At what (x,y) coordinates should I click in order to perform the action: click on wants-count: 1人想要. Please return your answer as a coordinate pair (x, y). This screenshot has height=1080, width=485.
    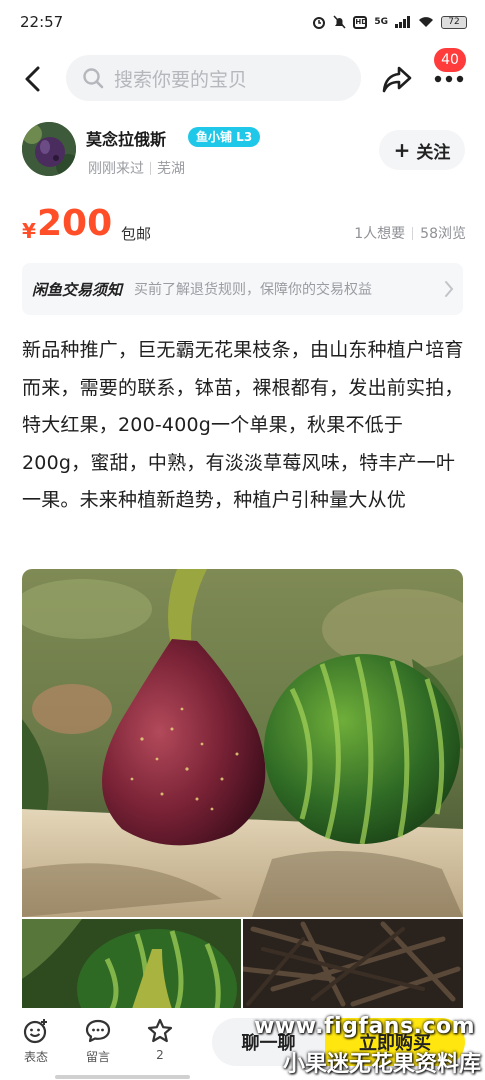
    Looking at the image, I should click on (380, 234).